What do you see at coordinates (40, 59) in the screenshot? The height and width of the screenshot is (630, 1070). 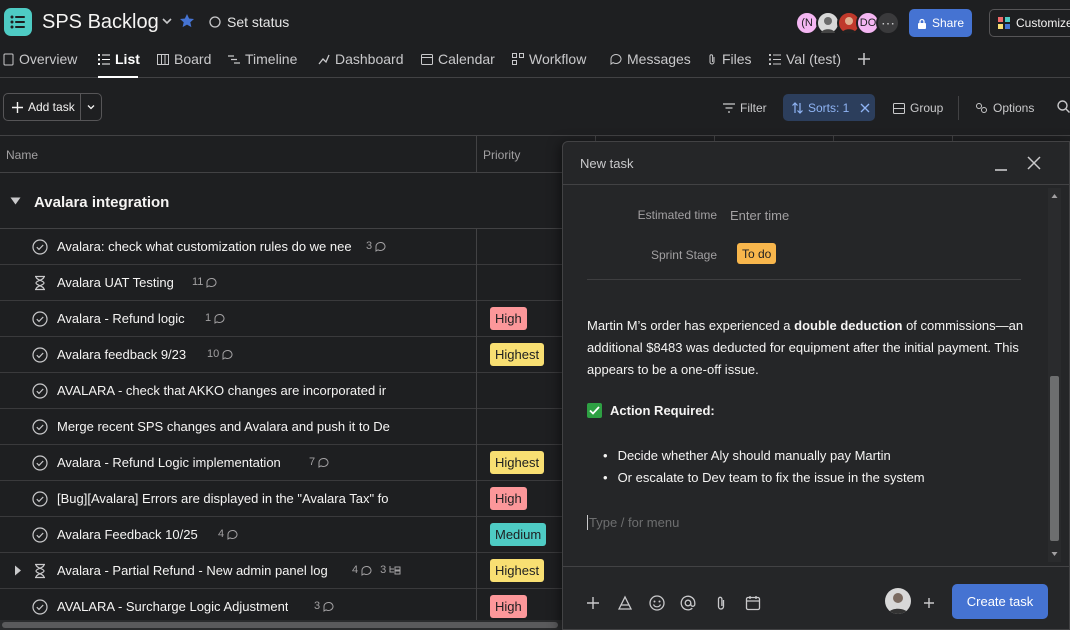 I see `tab-overview: Overview` at bounding box center [40, 59].